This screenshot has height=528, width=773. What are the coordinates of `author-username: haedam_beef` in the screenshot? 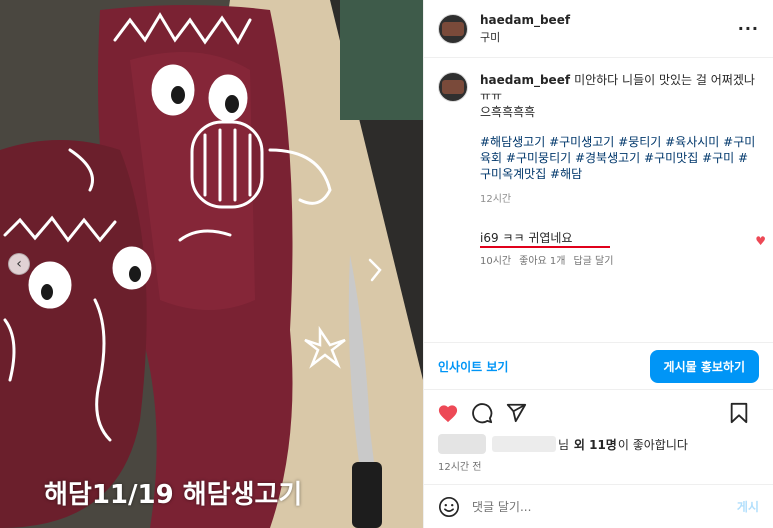 It's located at (609, 20).